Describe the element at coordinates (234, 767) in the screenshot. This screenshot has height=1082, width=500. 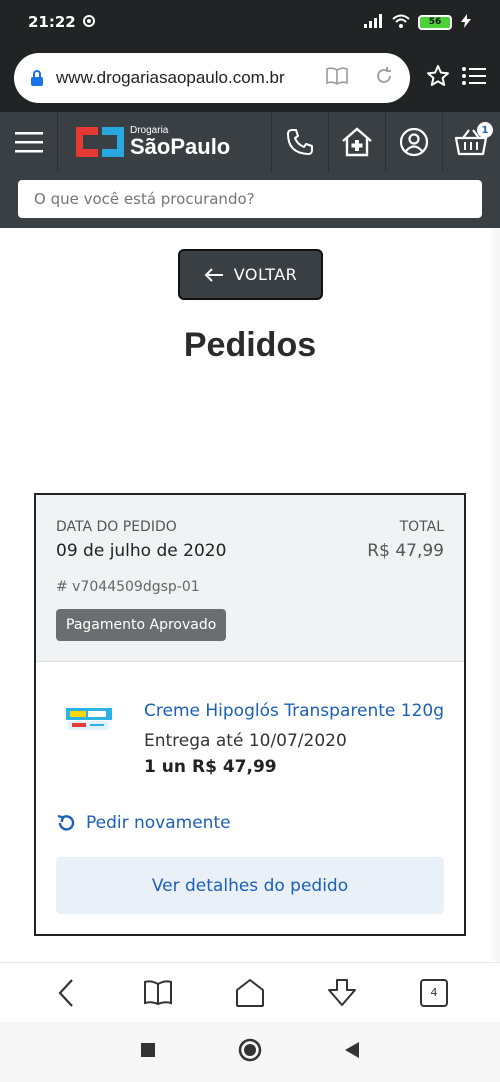
I see `product-price: R$ 47,99` at that location.